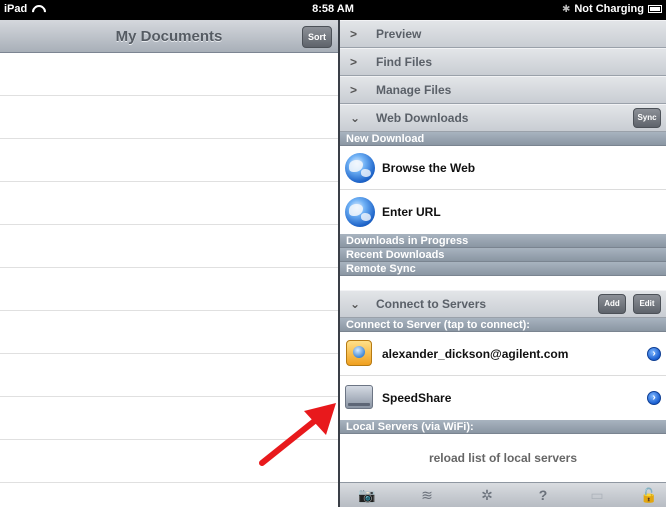 The image size is (666, 507). Describe the element at coordinates (333, 10) in the screenshot. I see `status-bar: iPad 8:58 AM ✱ Not Charging` at that location.